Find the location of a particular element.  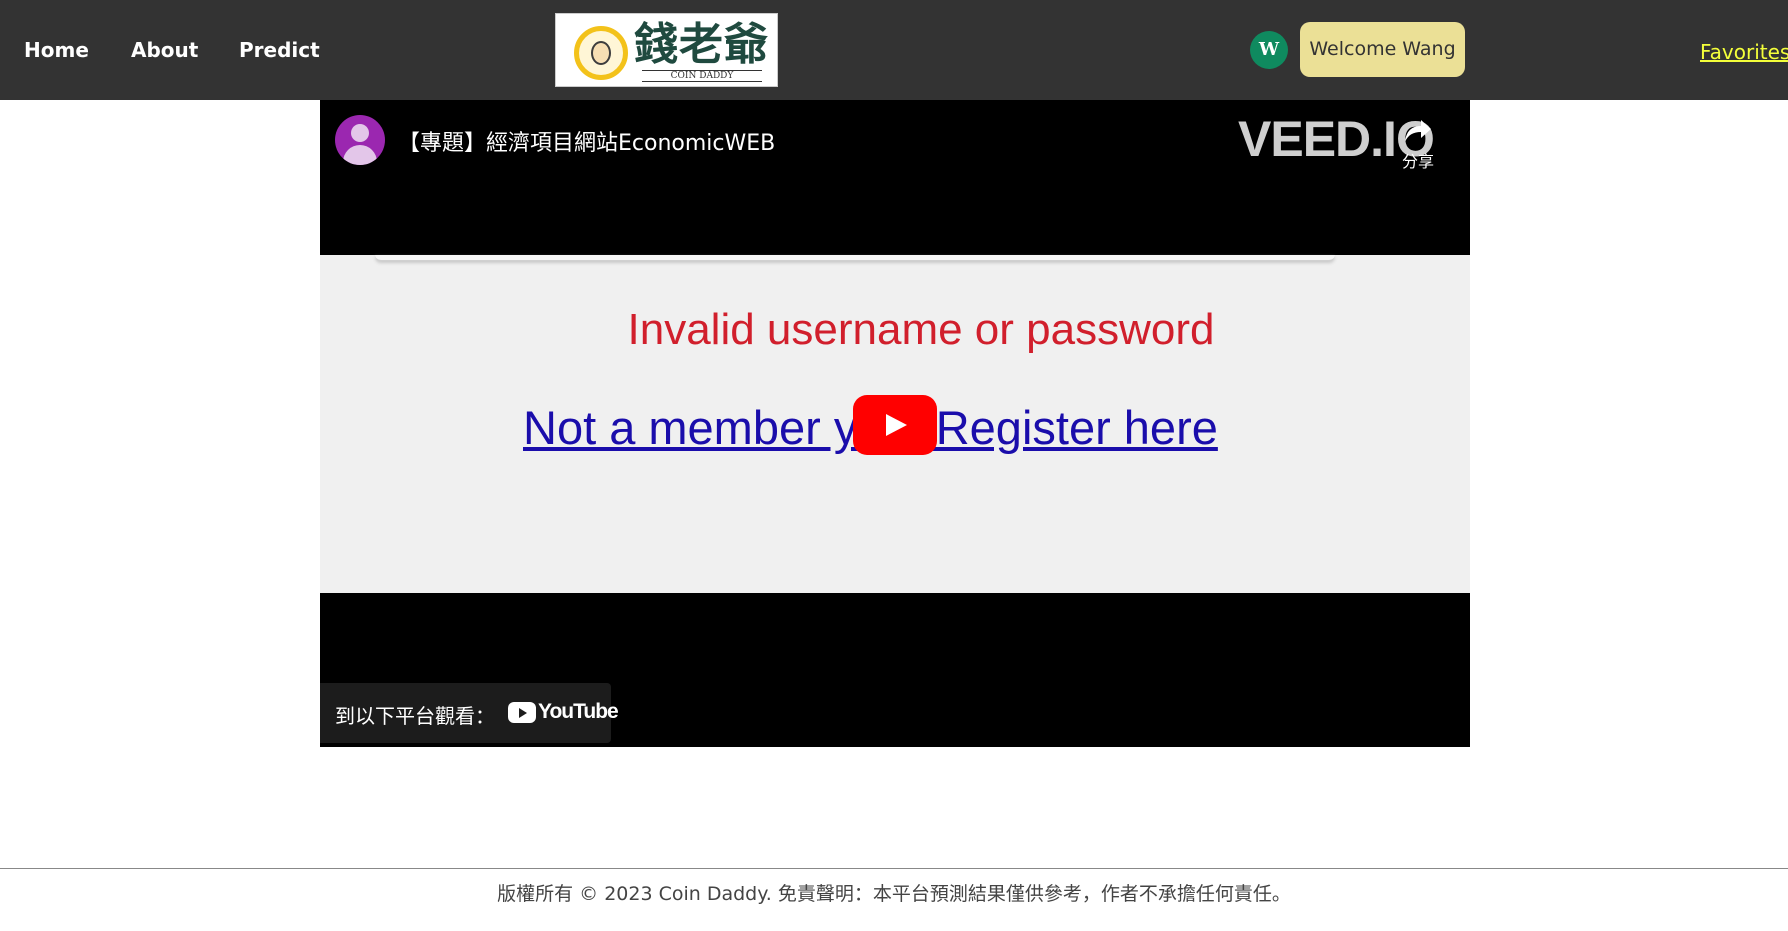

nav-link-about: About is located at coordinates (164, 50).